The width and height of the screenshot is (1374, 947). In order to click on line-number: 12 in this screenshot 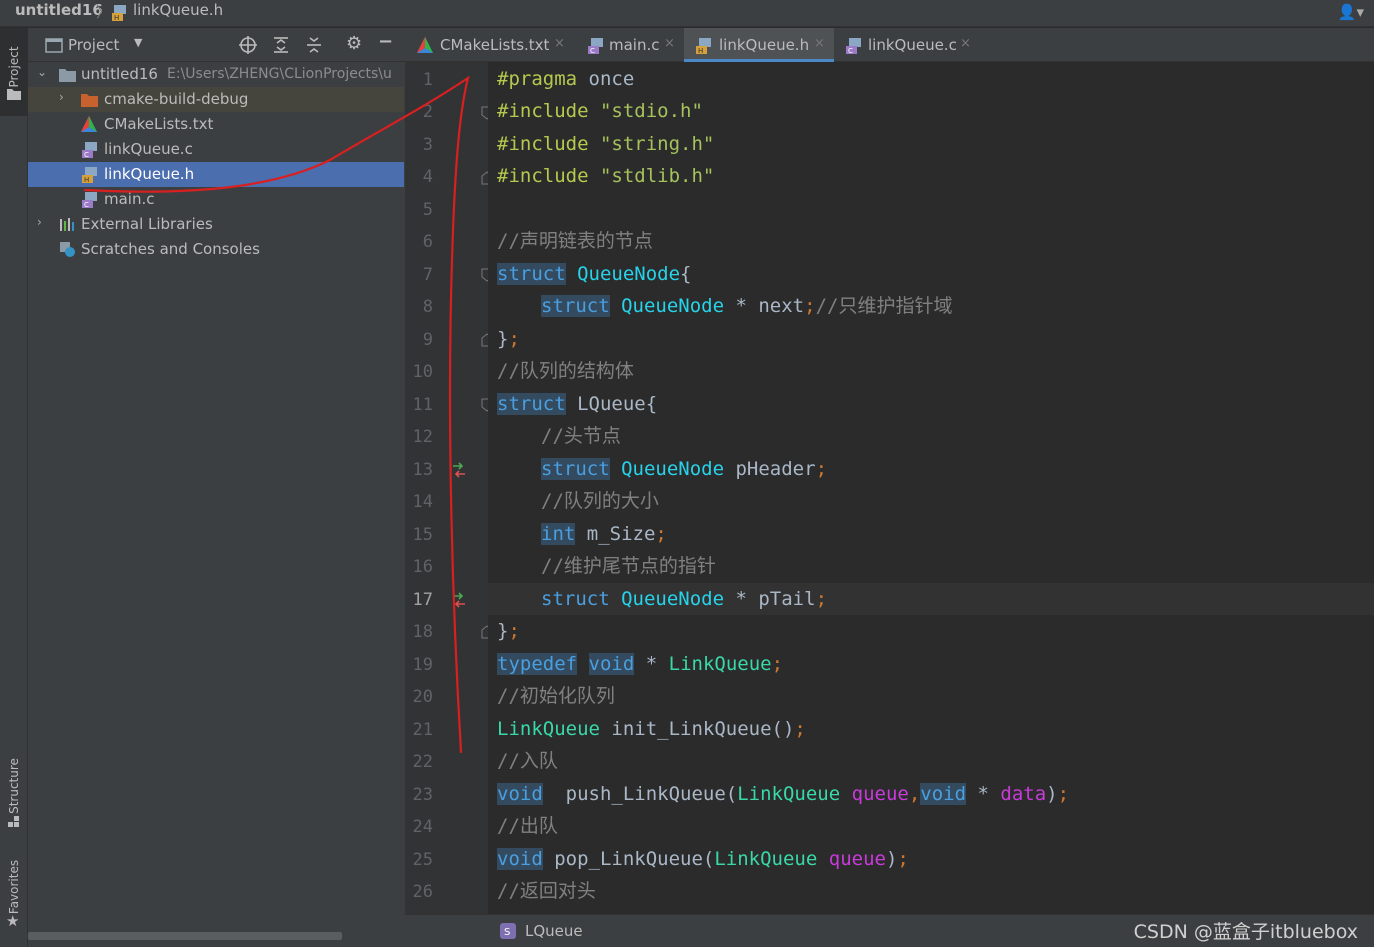, I will do `click(422, 437)`.